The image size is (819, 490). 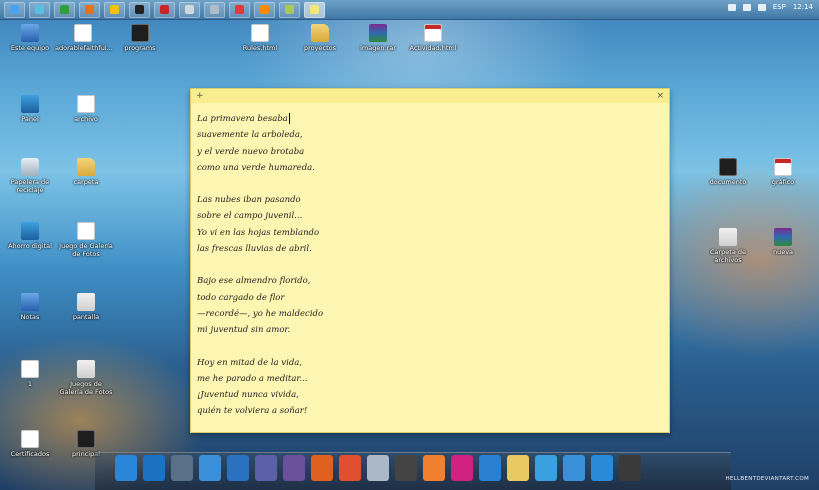 What do you see at coordinates (30, 38) in the screenshot?
I see `desktop-icon: Este equipo` at bounding box center [30, 38].